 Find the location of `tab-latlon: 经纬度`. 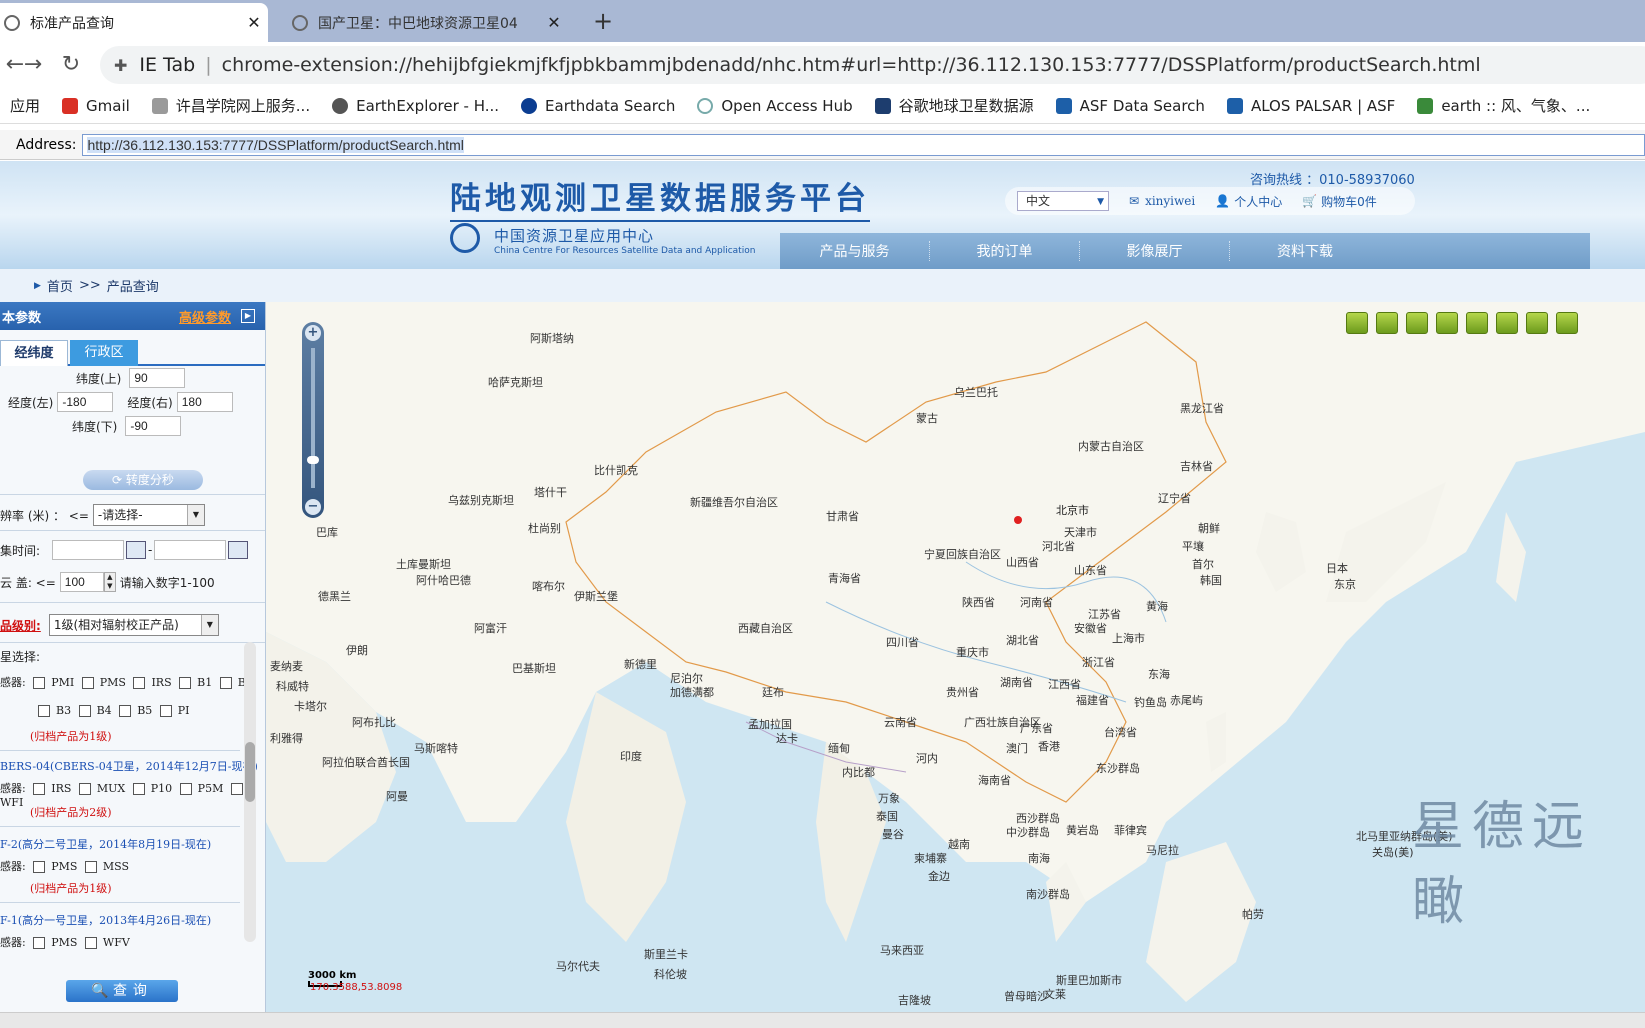

tab-latlon: 经纬度 is located at coordinates (34, 353).